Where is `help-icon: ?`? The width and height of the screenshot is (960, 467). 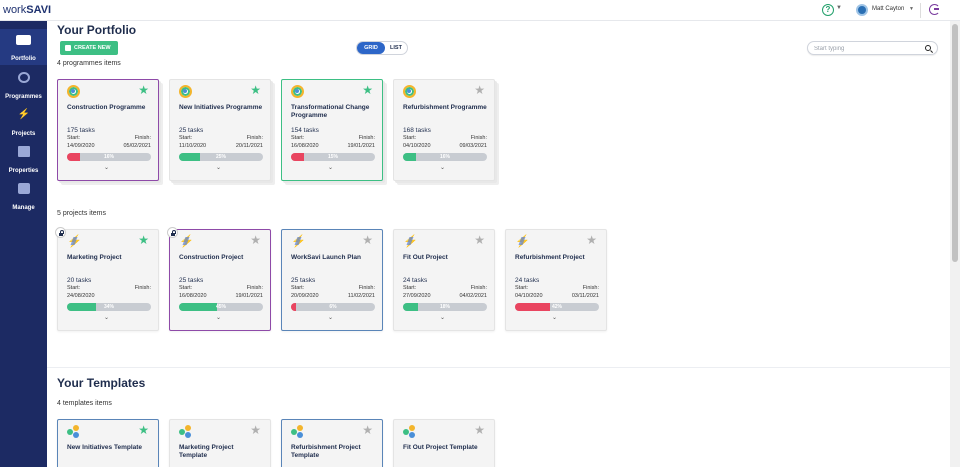 help-icon: ? is located at coordinates (828, 10).